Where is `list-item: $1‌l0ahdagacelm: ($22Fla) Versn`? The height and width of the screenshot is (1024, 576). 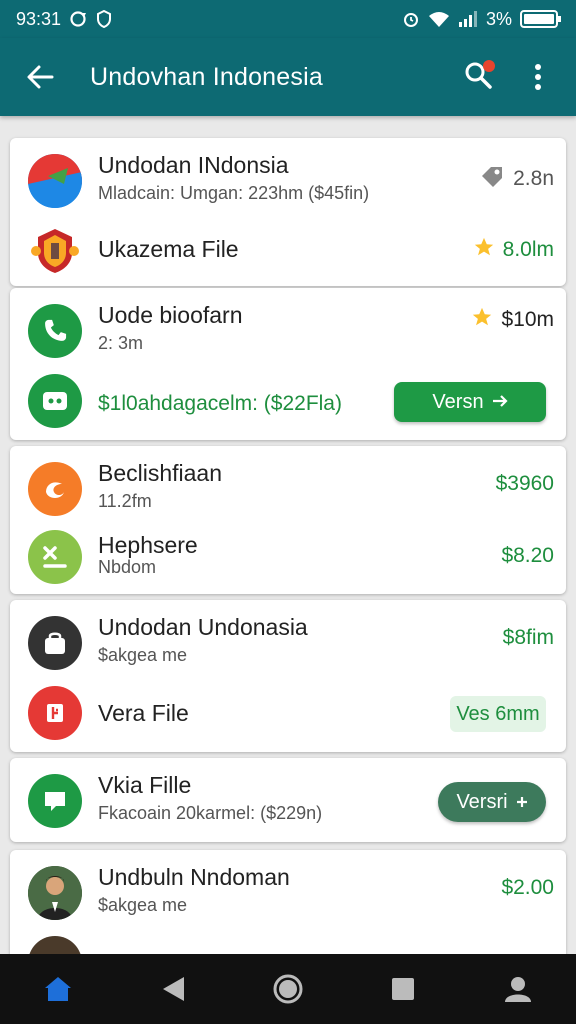
list-item: $1‌l0ahdagacelm: ($22Fla) Versn is located at coordinates (288, 402).